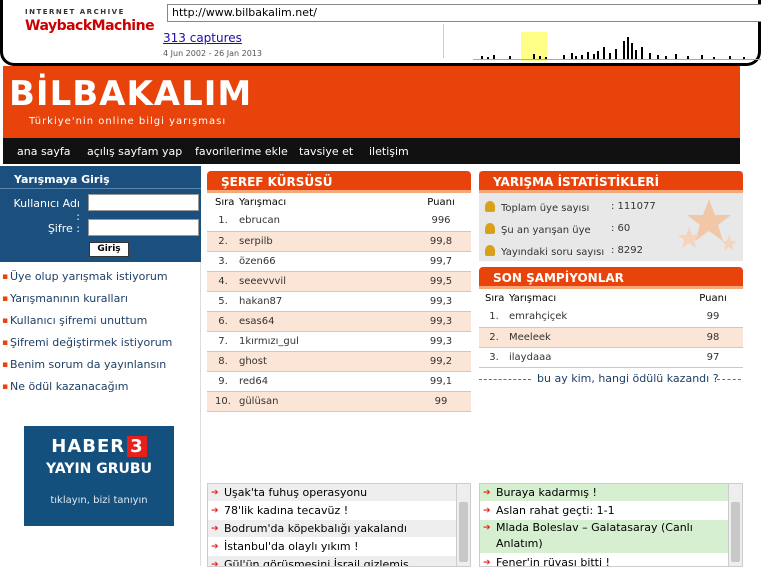 Image resolution: width=761 pixels, height=567 pixels. Describe the element at coordinates (100, 277) in the screenshot. I see `link-uye-ol: Üye olup yarışmak istiyorum` at that location.